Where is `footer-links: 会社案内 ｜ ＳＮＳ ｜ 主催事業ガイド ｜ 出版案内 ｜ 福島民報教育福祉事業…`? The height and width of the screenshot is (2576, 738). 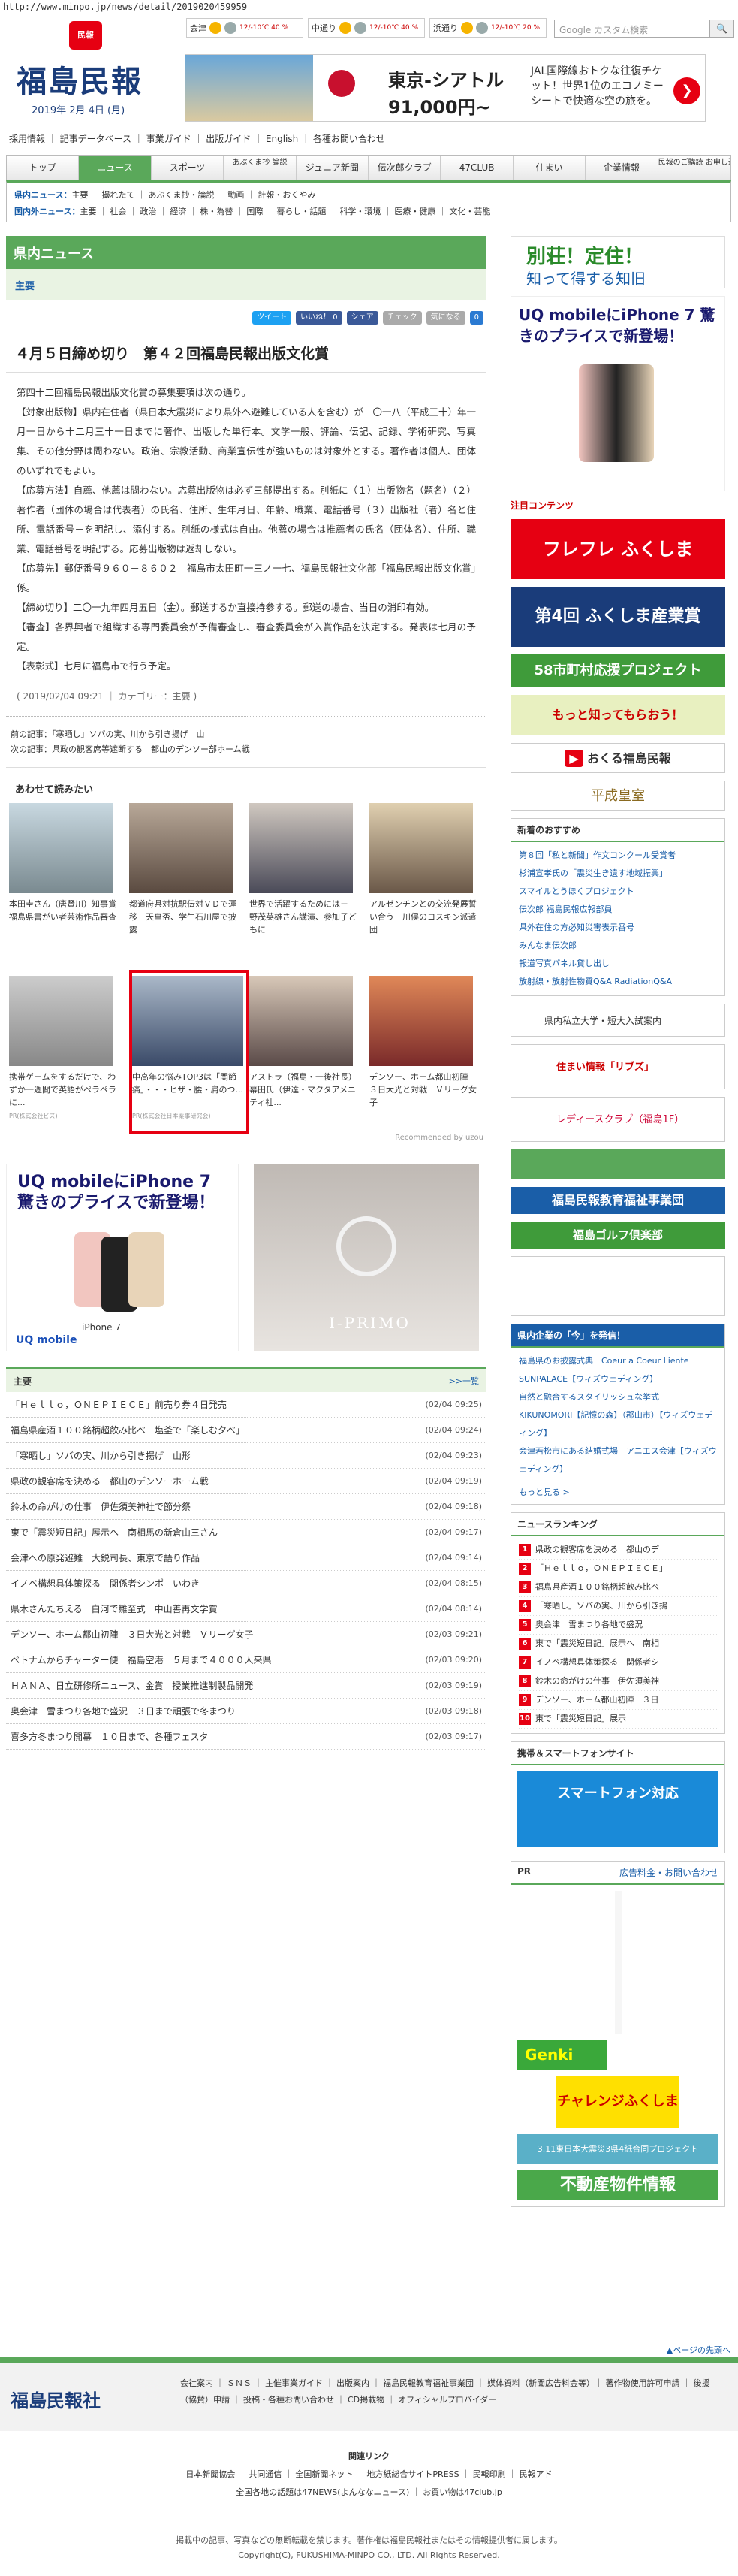 footer-links: 会社案内 ｜ ＳＮＳ ｜ 主催事業ガイド ｜ 出版案内 ｜ 福島民報教育福祉事業… is located at coordinates (450, 2391).